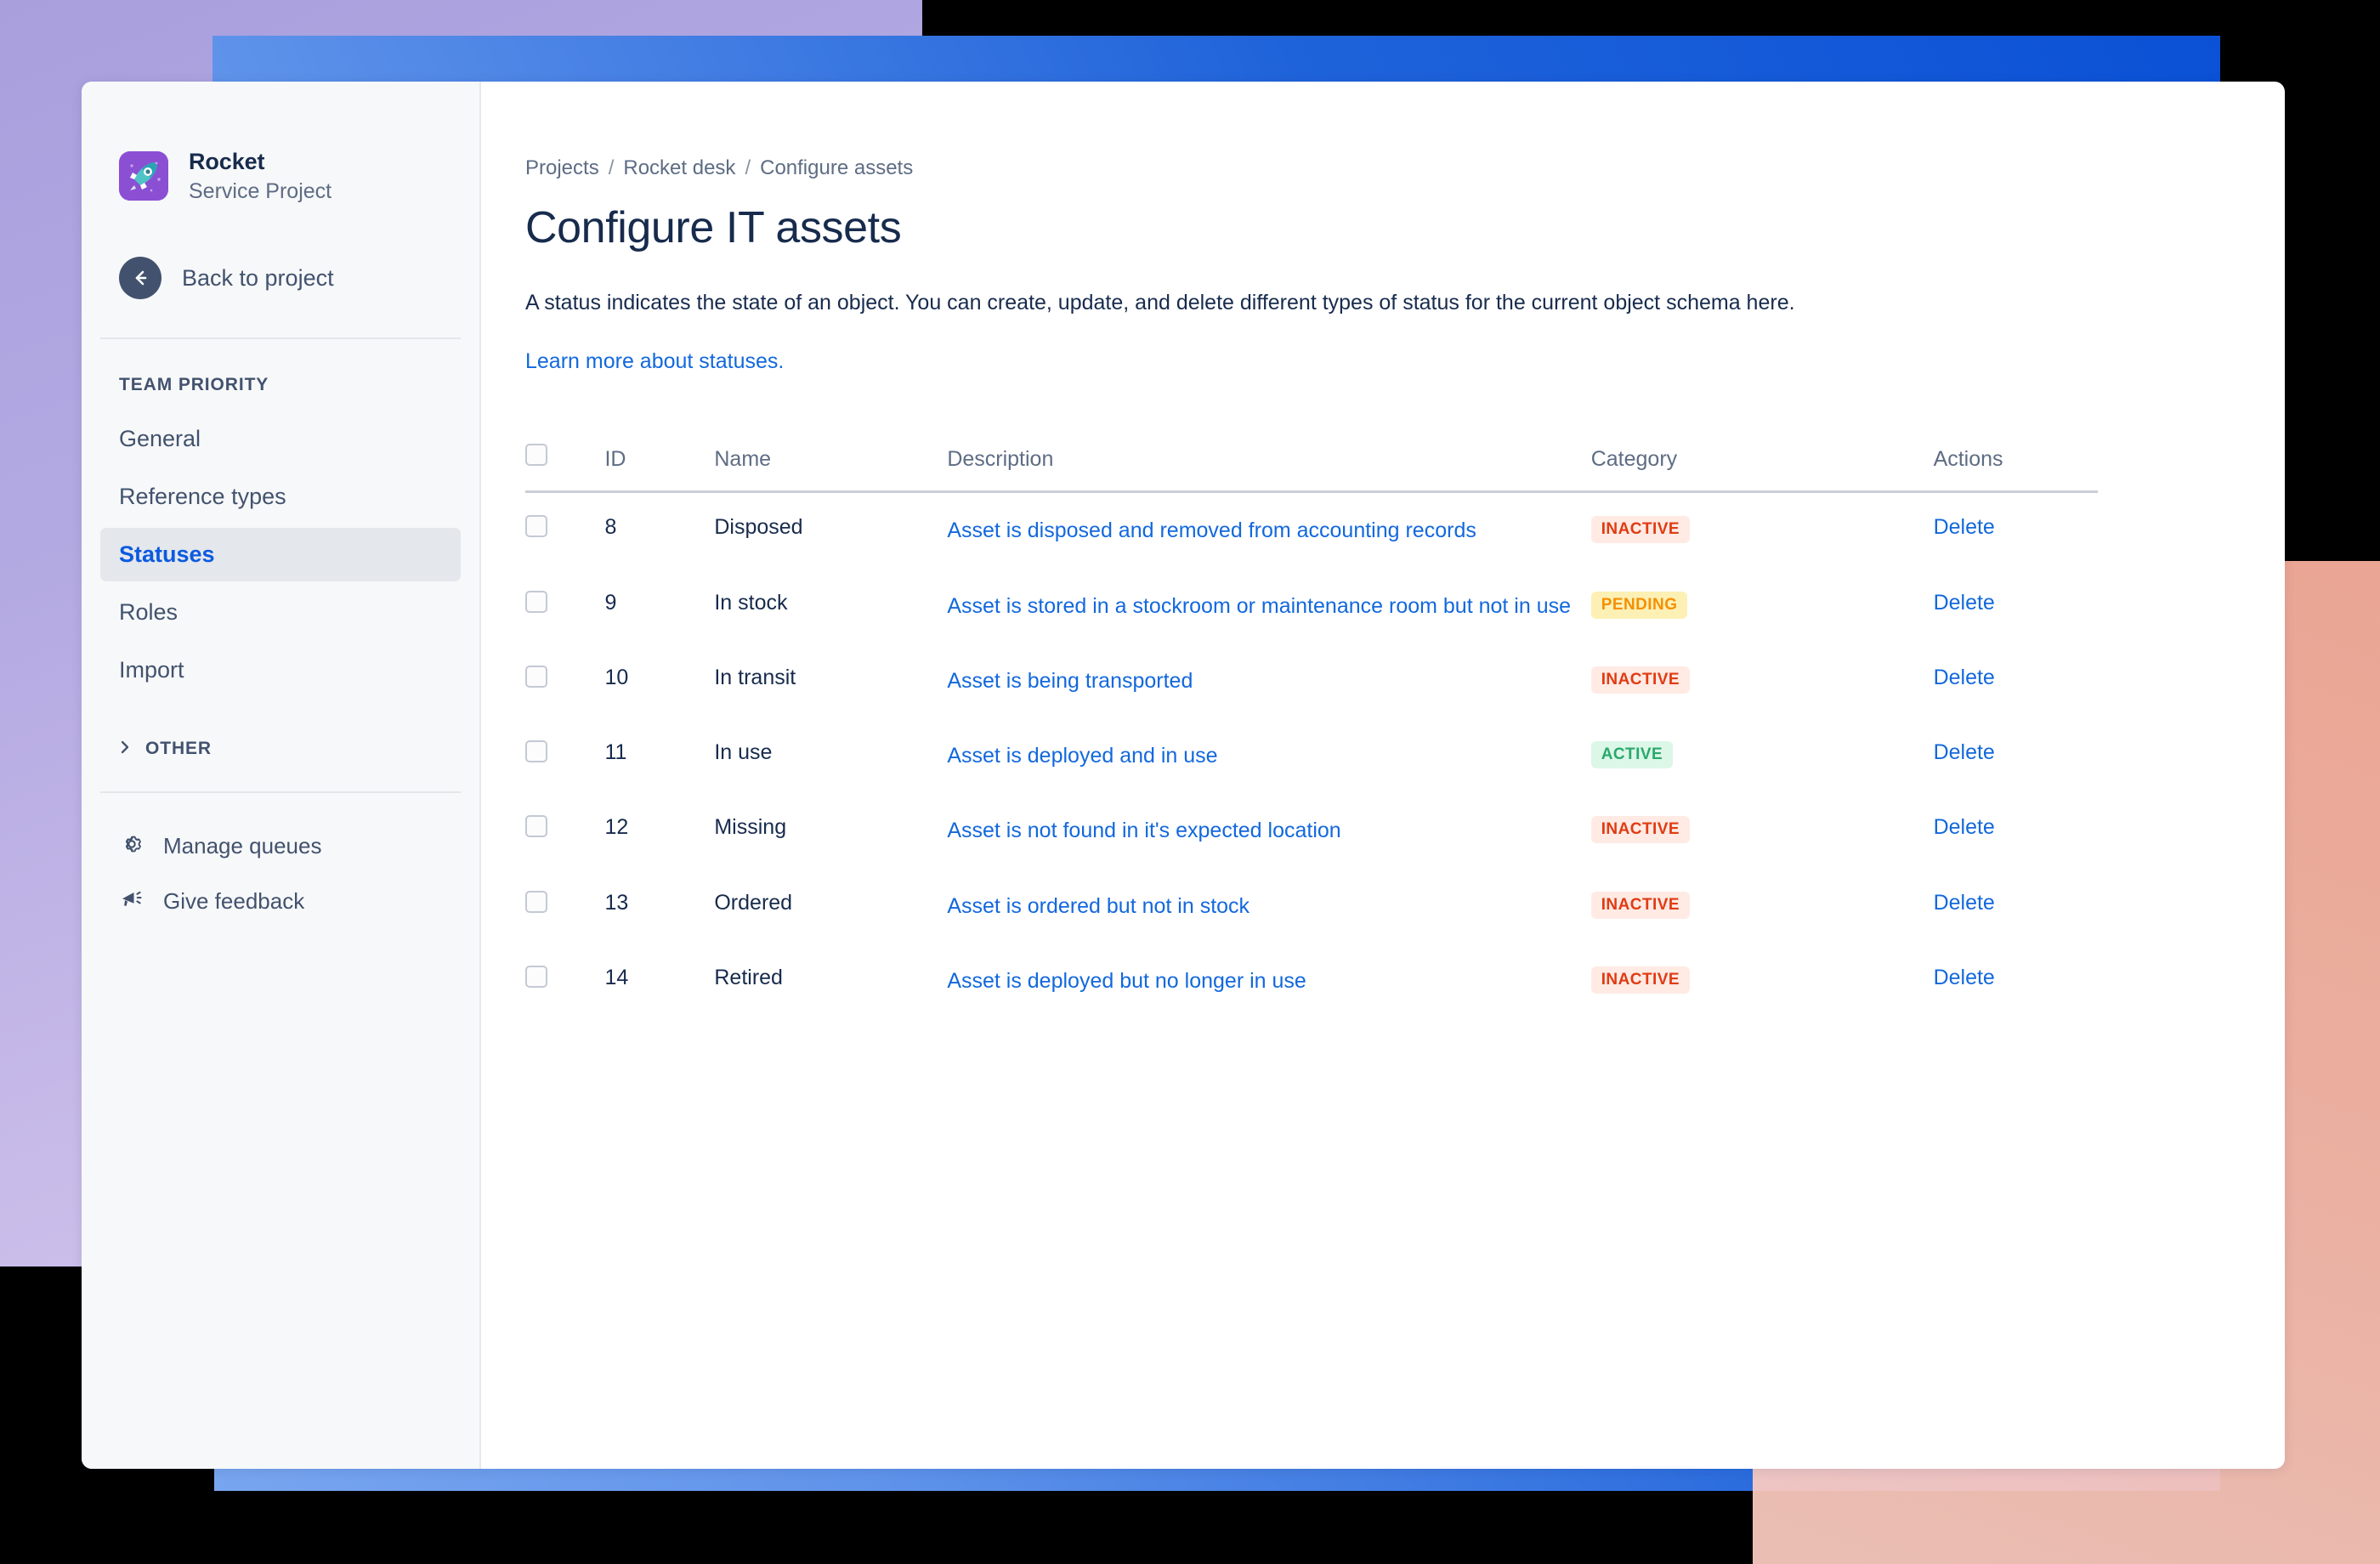 Image resolution: width=2380 pixels, height=1564 pixels. I want to click on cell-id: 8, so click(610, 527).